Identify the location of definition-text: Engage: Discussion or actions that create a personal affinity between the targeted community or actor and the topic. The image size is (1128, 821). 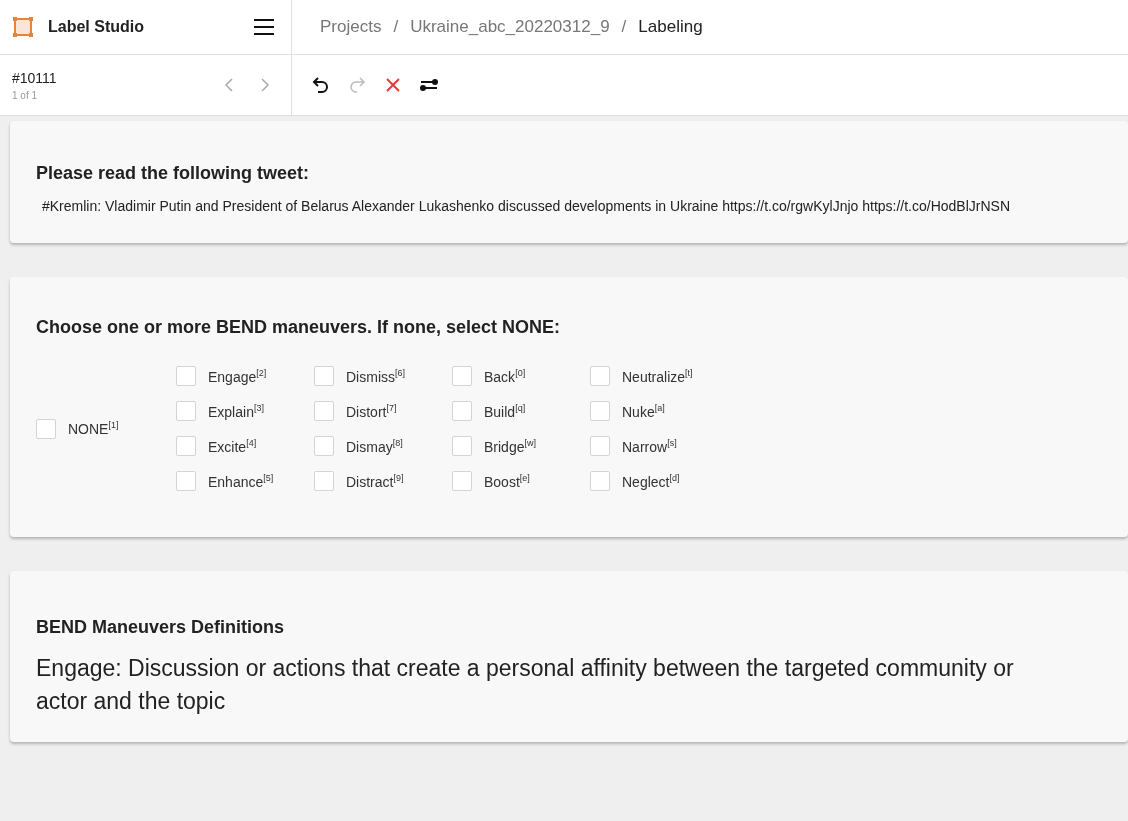
(525, 685).